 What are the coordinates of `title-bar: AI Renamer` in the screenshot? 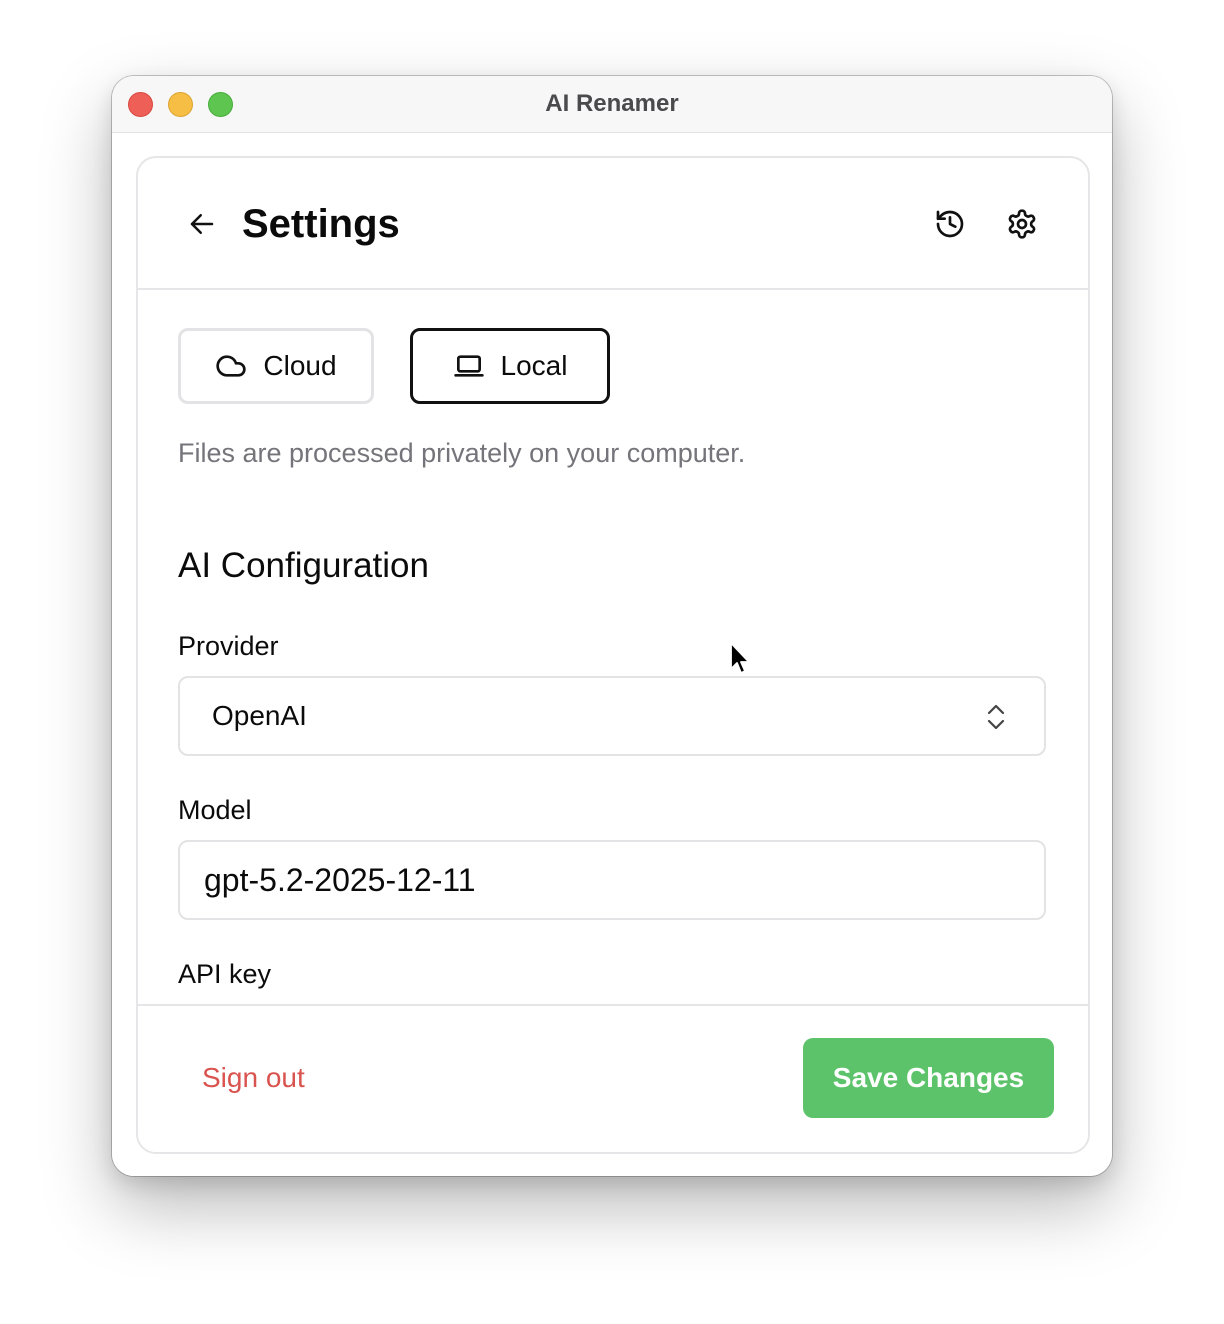 It's located at (612, 104).